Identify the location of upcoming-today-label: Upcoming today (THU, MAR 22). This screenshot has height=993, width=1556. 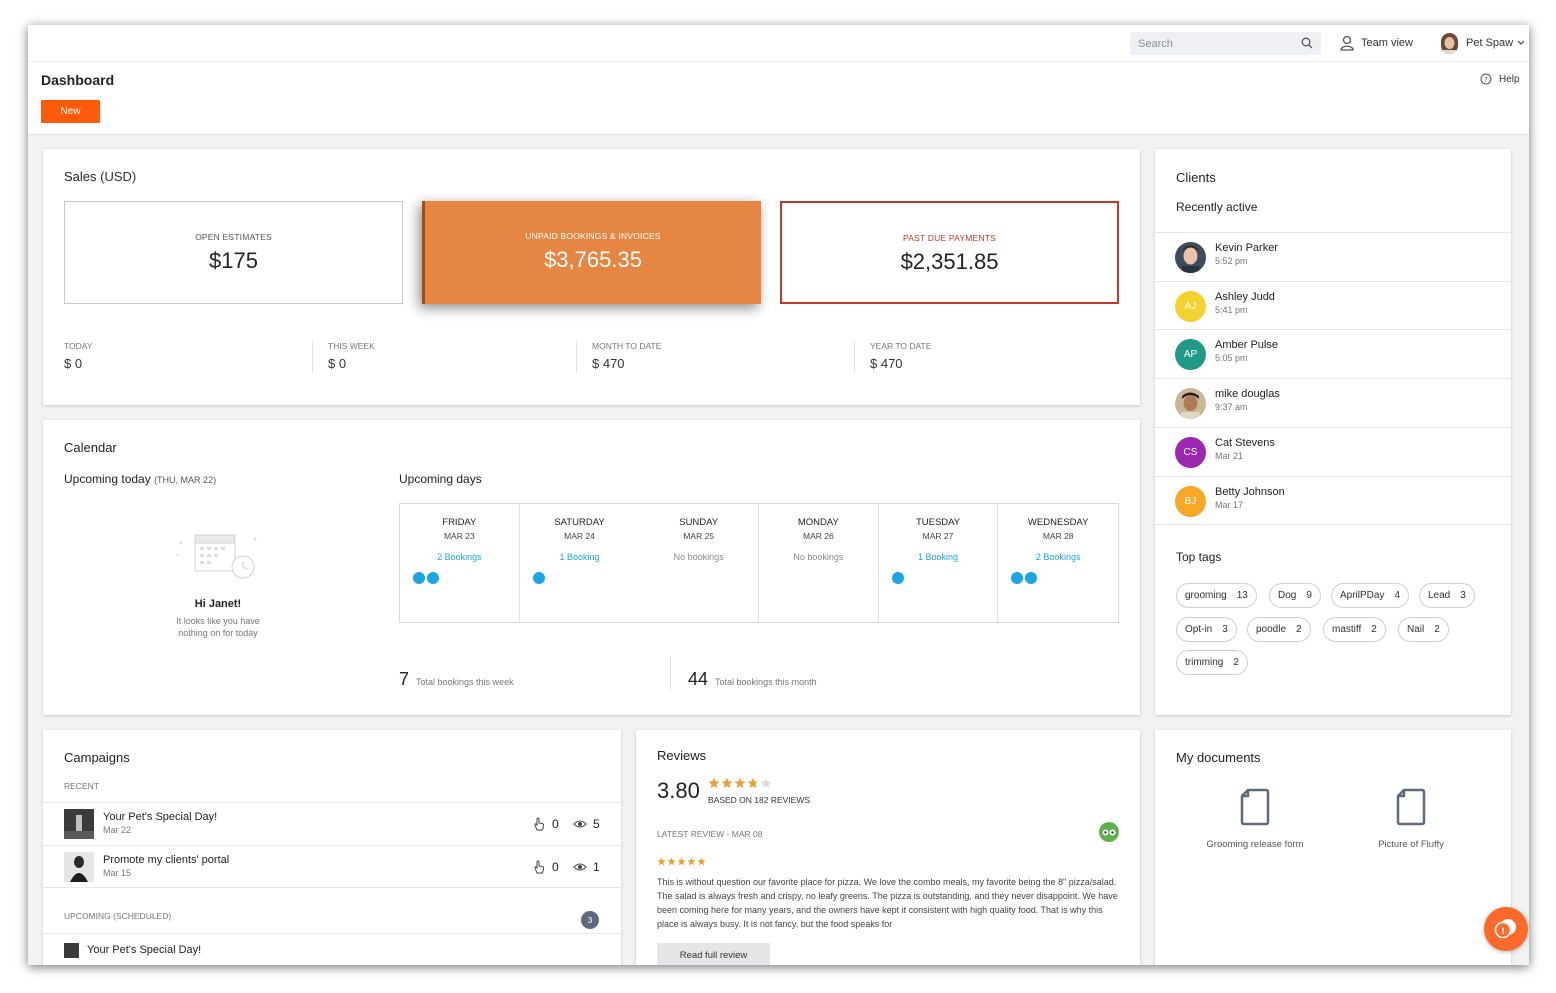
(140, 479).